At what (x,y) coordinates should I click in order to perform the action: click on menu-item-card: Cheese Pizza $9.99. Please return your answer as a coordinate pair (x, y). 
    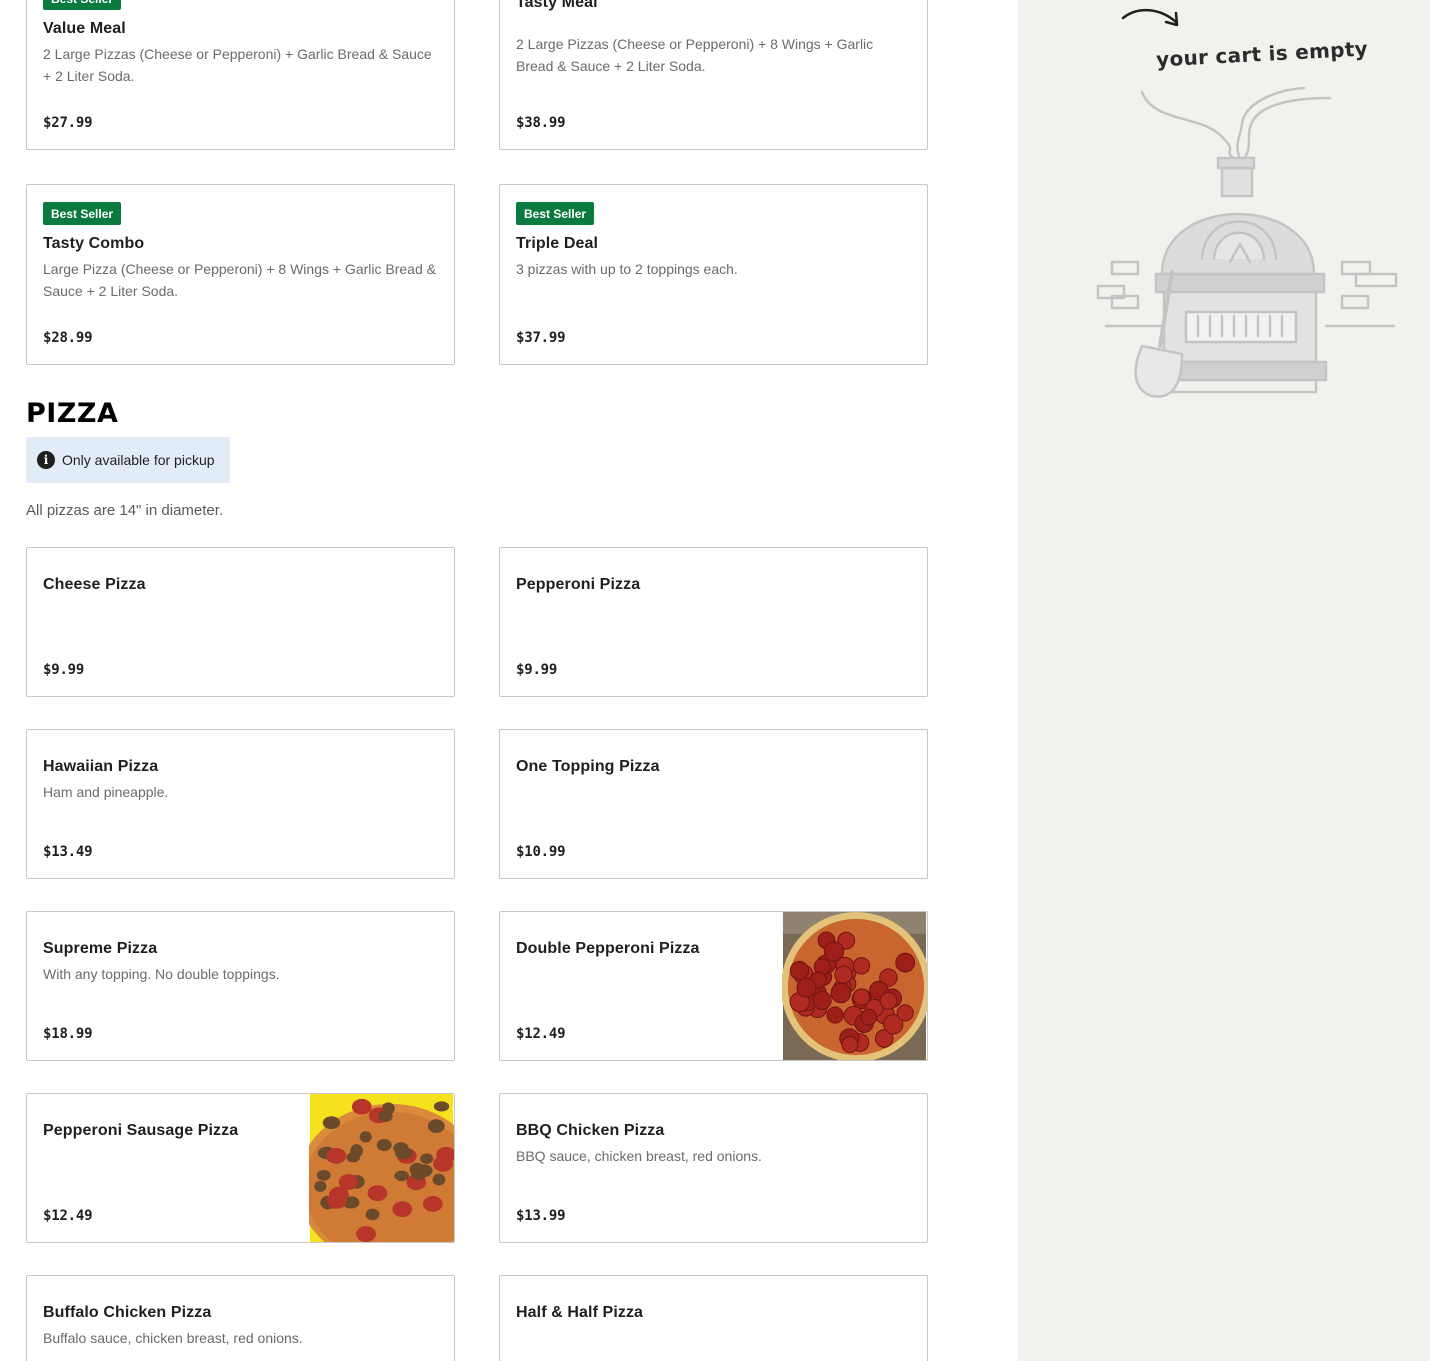
    Looking at the image, I should click on (240, 622).